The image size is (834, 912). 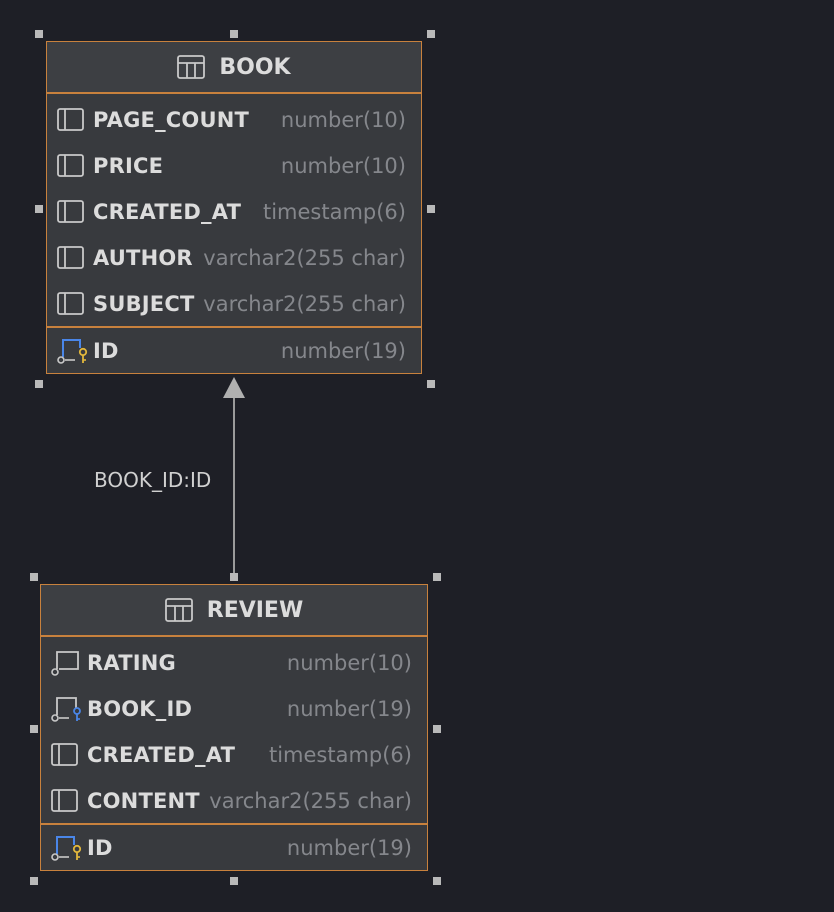 I want to click on column-name: BOOK_ID, so click(x=140, y=709).